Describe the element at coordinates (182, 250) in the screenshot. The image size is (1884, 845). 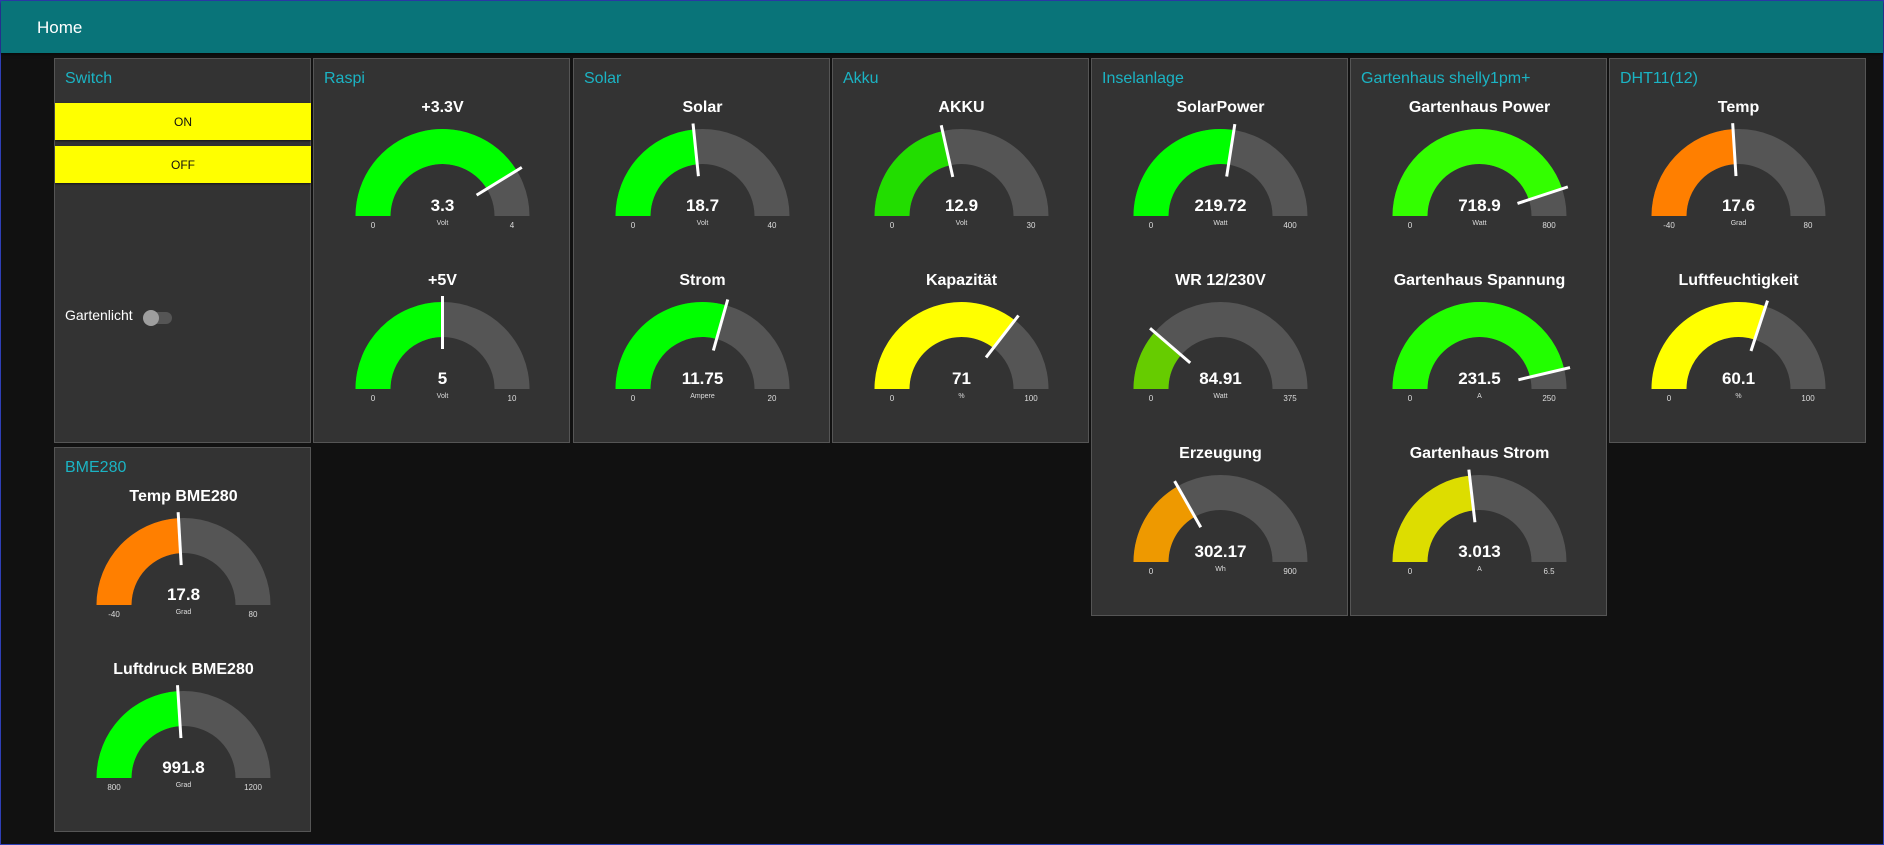
I see `group-switch: Switch ON OFF Gartenlicht` at that location.